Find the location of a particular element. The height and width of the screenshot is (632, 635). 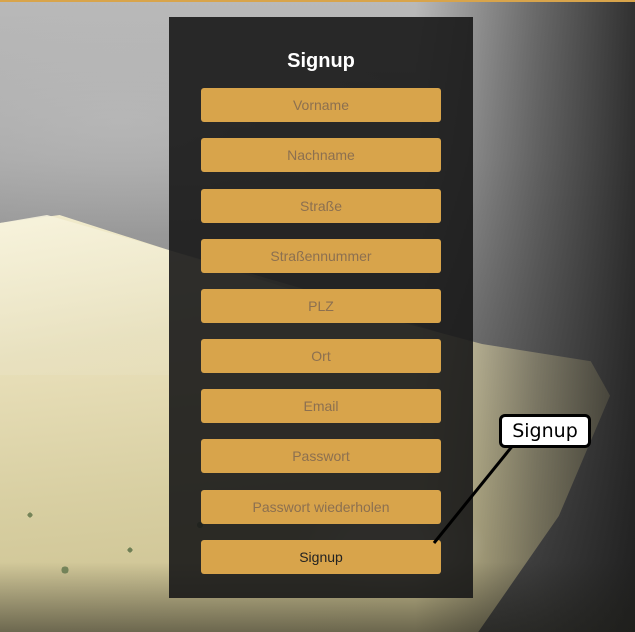

postal-code-input is located at coordinates (321, 306).